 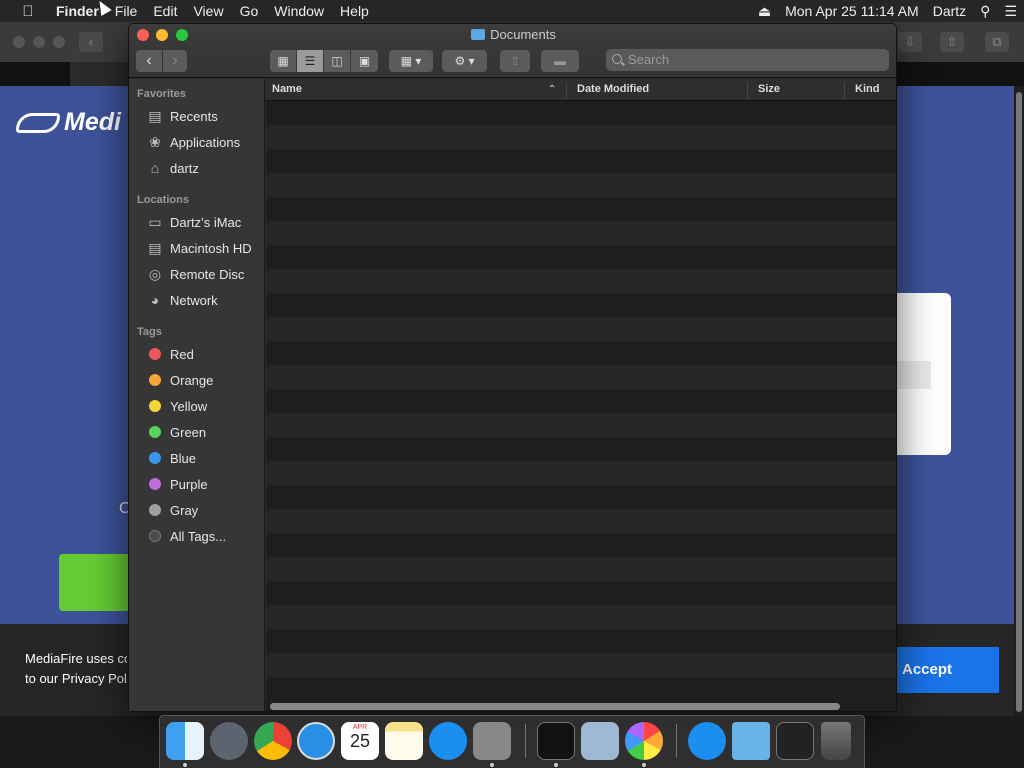 I want to click on browser-minimize-button, so click(x=39, y=42).